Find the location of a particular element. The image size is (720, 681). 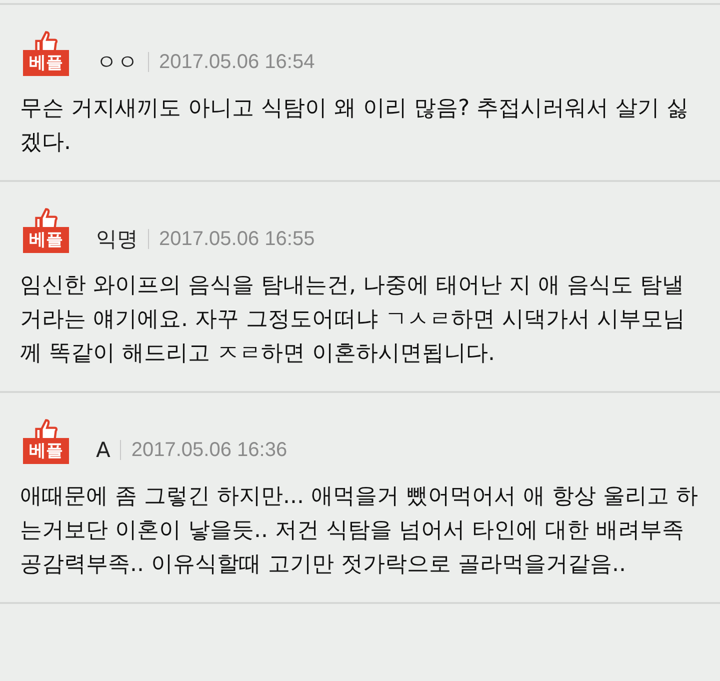

comment-text: 애때문에 좀 그렇긴 하지만... 애먹을거 뺐어먹어서 애 항상 울리고 하는거보단 이혼이 낳을듯.. 저건 식탐을 넘어서 타인에 대한 배려부족 공감력부족.. 이유식할때 고기만 젓가락으로 골라먹을거같음.. is located at coordinates (359, 531).